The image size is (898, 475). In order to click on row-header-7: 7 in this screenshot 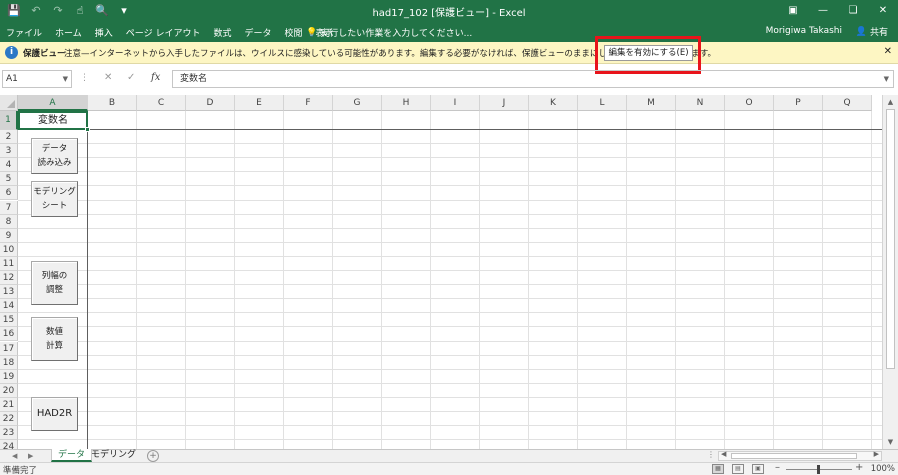, I will do `click(9, 207)`.